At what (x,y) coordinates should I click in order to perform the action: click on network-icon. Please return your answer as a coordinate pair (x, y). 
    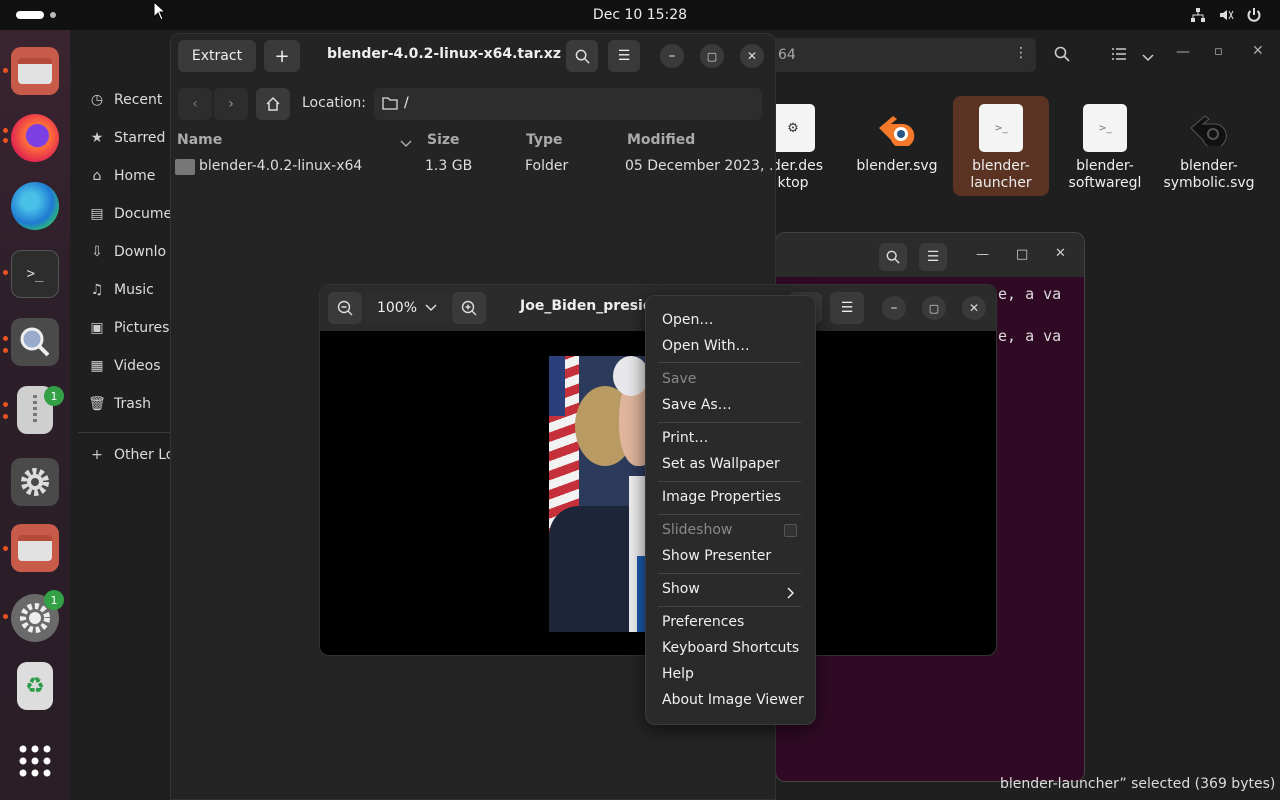
    Looking at the image, I should click on (1198, 17).